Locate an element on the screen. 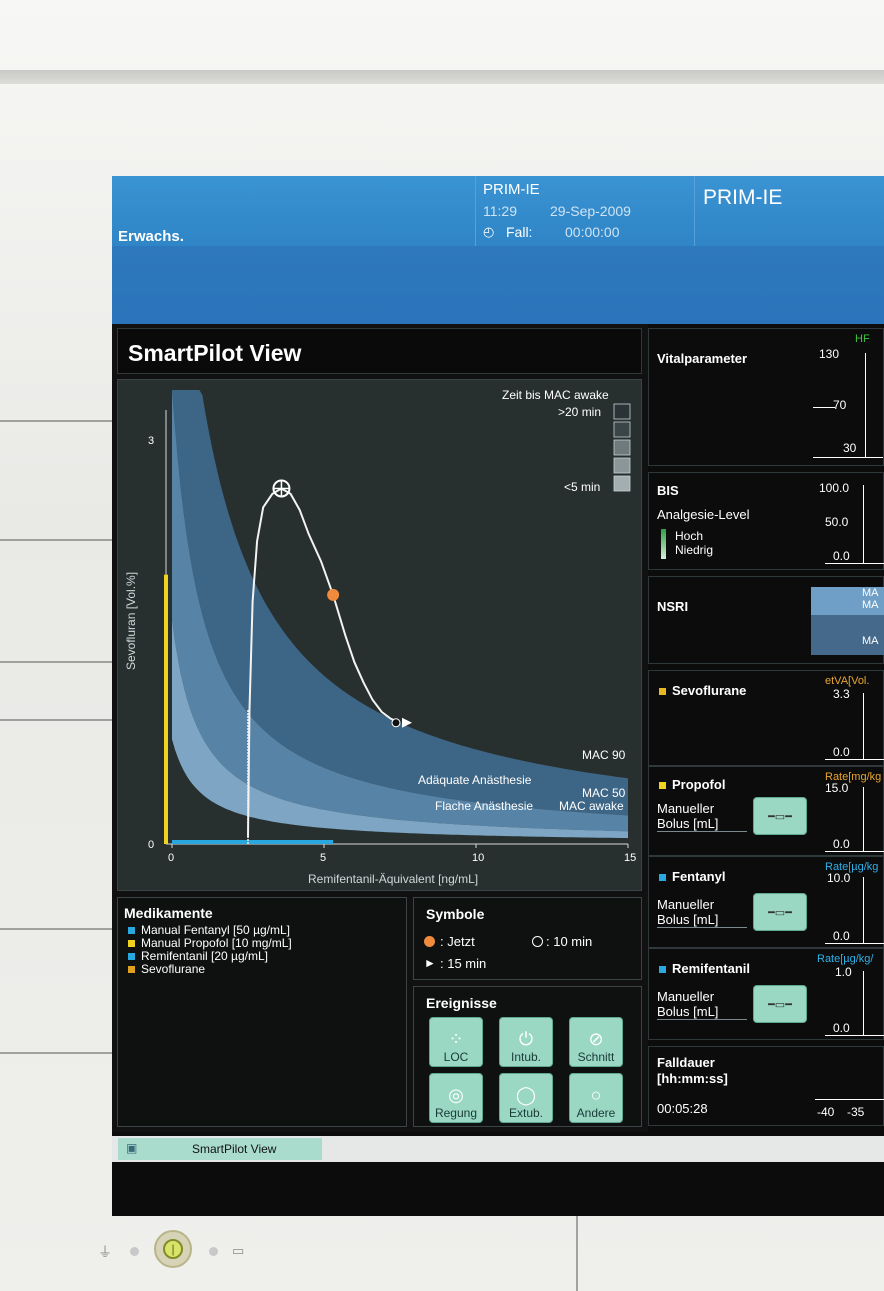 The image size is (884, 1291). taskbar: ▣ SmartPilot View is located at coordinates (498, 1149).